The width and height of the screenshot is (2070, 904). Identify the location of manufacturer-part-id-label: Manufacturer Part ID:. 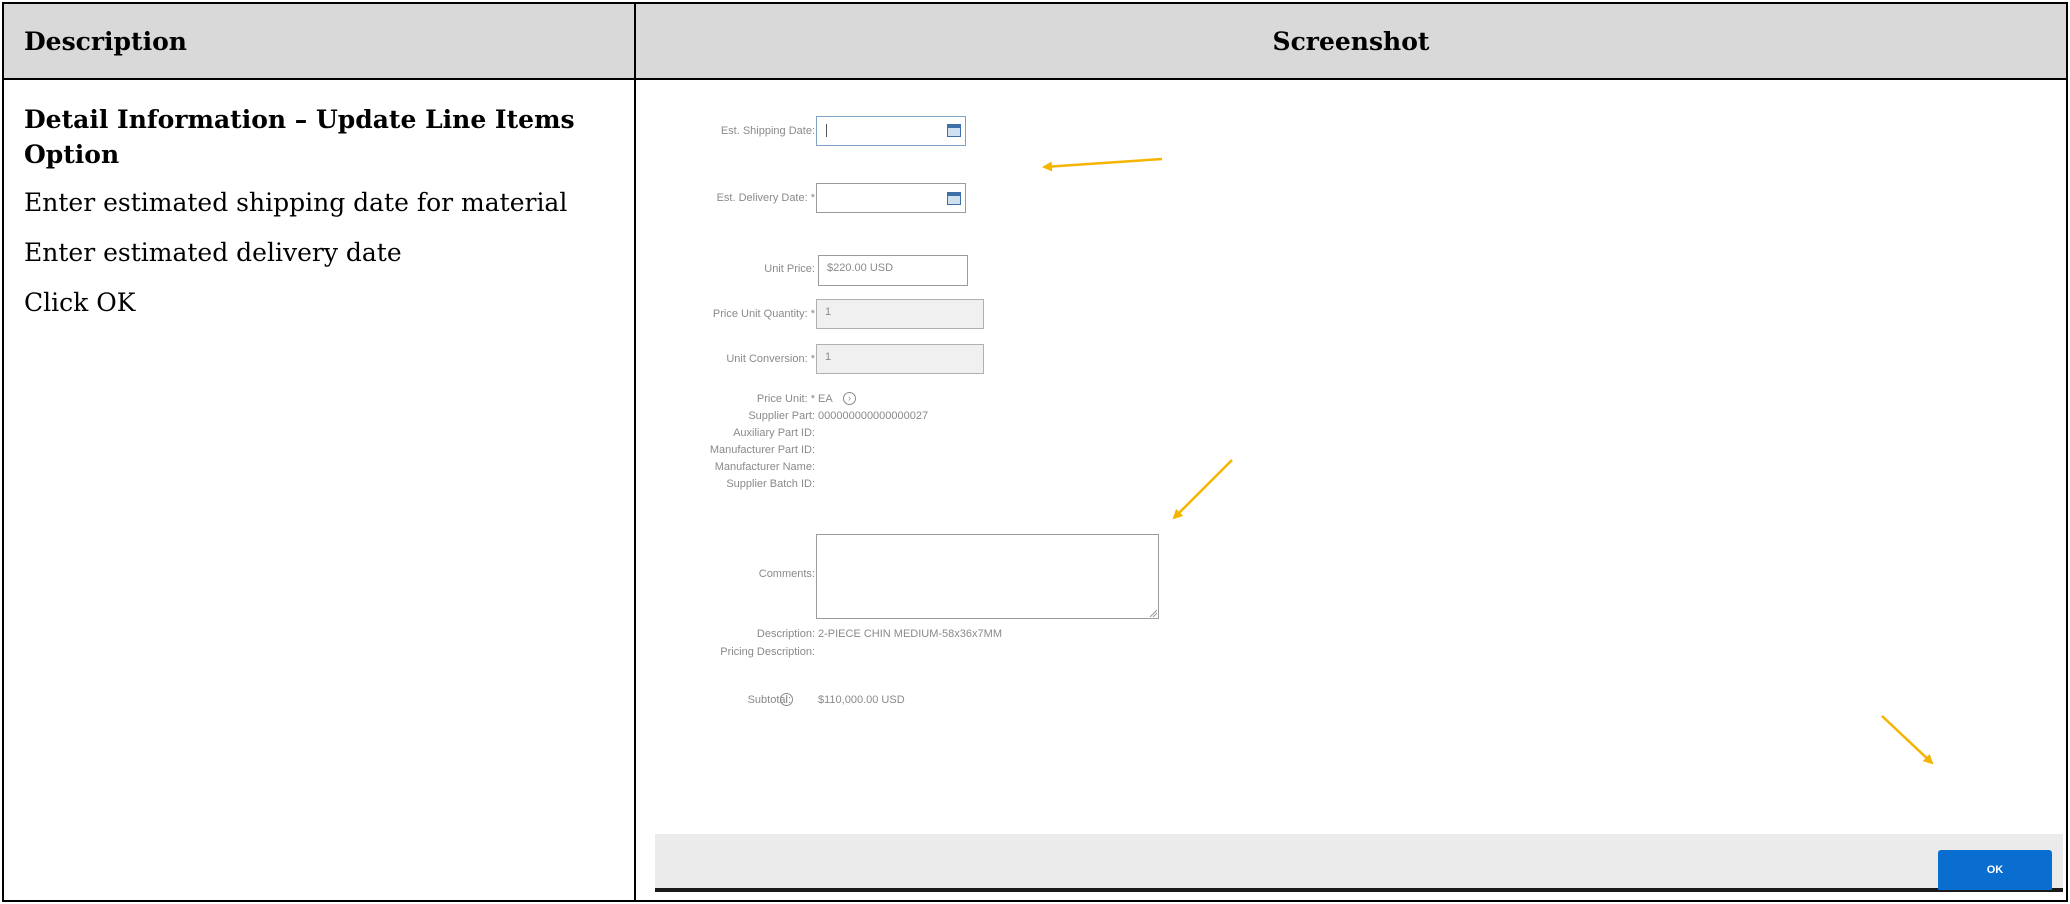
(762, 450).